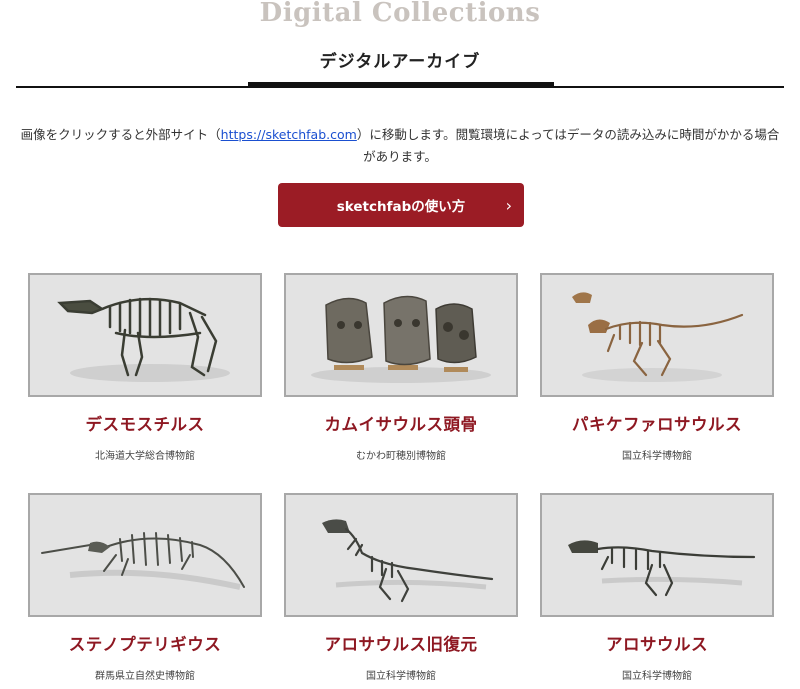  Describe the element at coordinates (662, 568) in the screenshot. I see `allosaurus-skeleton-image` at that location.